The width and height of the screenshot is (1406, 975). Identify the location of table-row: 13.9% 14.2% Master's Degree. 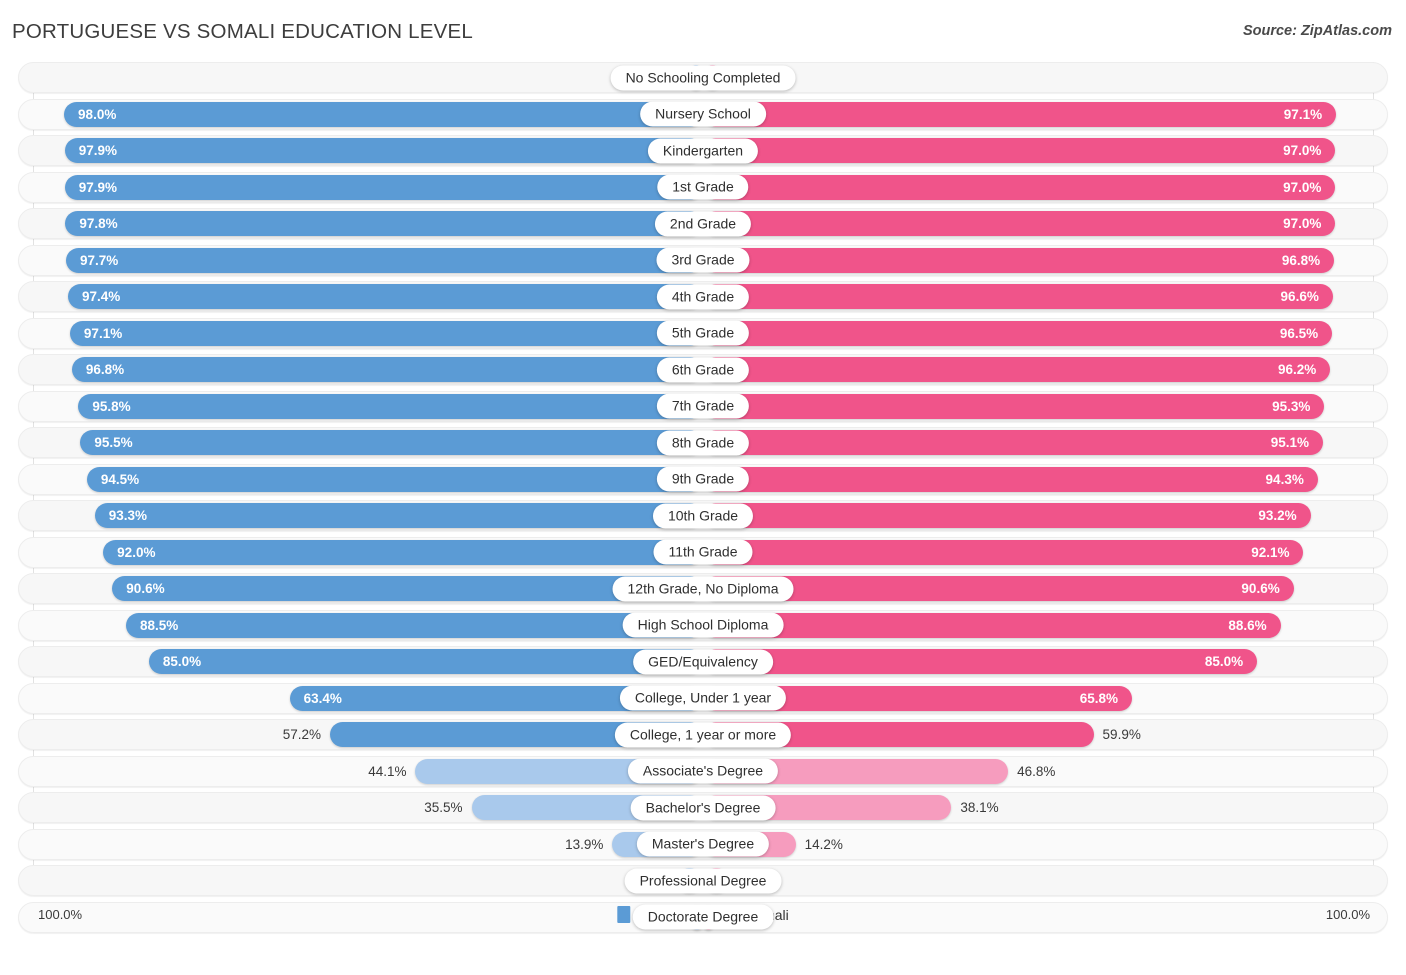
(703, 844).